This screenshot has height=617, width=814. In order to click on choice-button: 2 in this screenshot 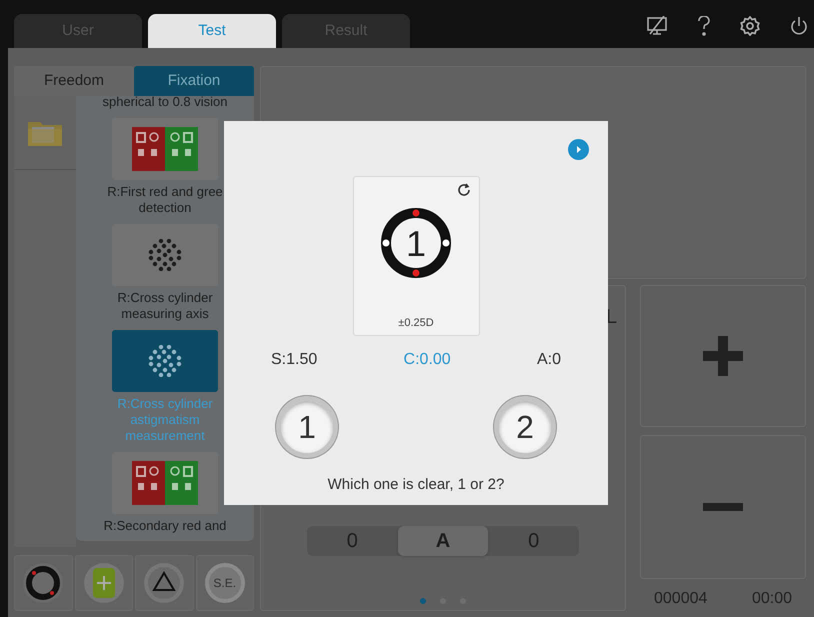, I will do `click(525, 427)`.